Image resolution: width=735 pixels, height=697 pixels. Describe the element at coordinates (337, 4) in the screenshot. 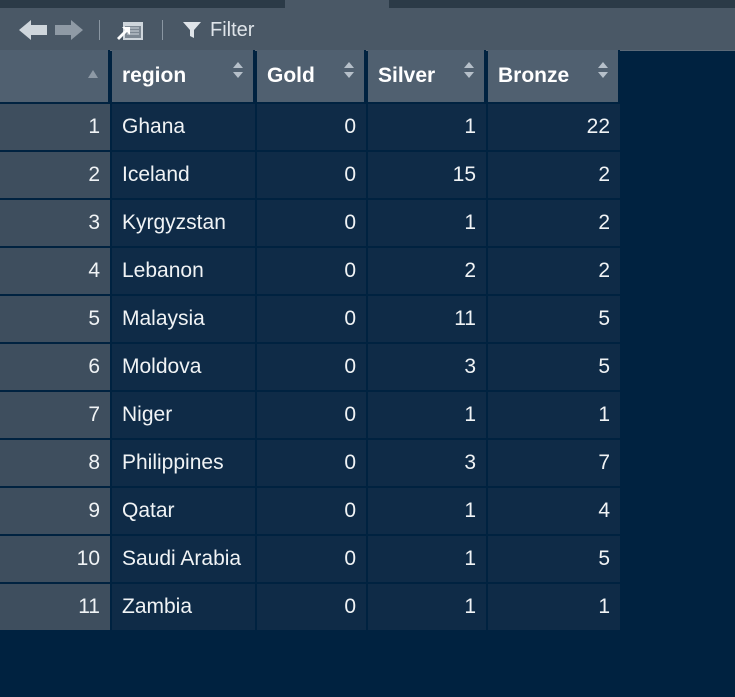

I see `active-tab` at that location.